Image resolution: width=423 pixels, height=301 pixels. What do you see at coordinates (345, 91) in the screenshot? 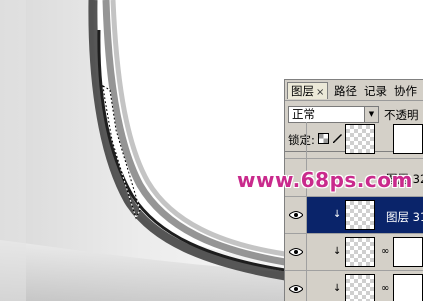
I see `tab-paths: 路径` at bounding box center [345, 91].